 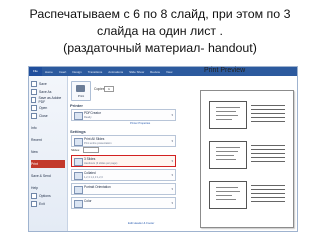 I want to click on print-preview-label: Print Preview, so click(x=225, y=70).